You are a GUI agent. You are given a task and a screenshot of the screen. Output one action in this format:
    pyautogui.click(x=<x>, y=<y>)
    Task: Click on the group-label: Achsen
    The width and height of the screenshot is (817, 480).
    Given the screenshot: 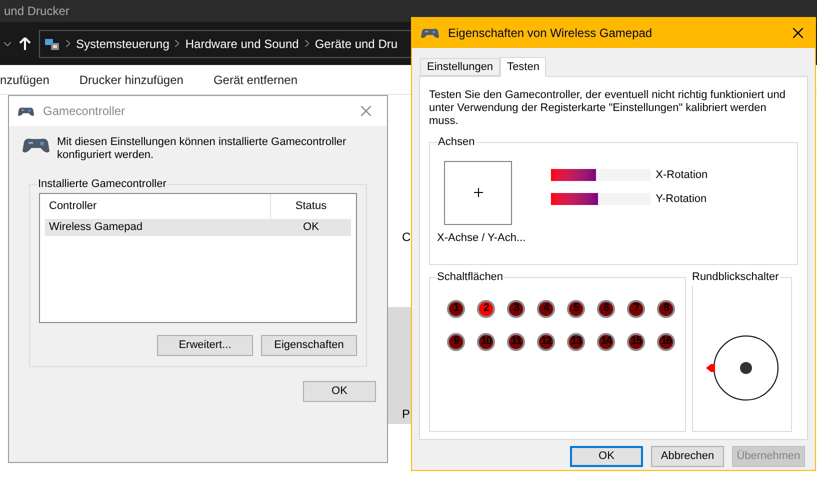 What is the action you would take?
    pyautogui.click(x=456, y=142)
    